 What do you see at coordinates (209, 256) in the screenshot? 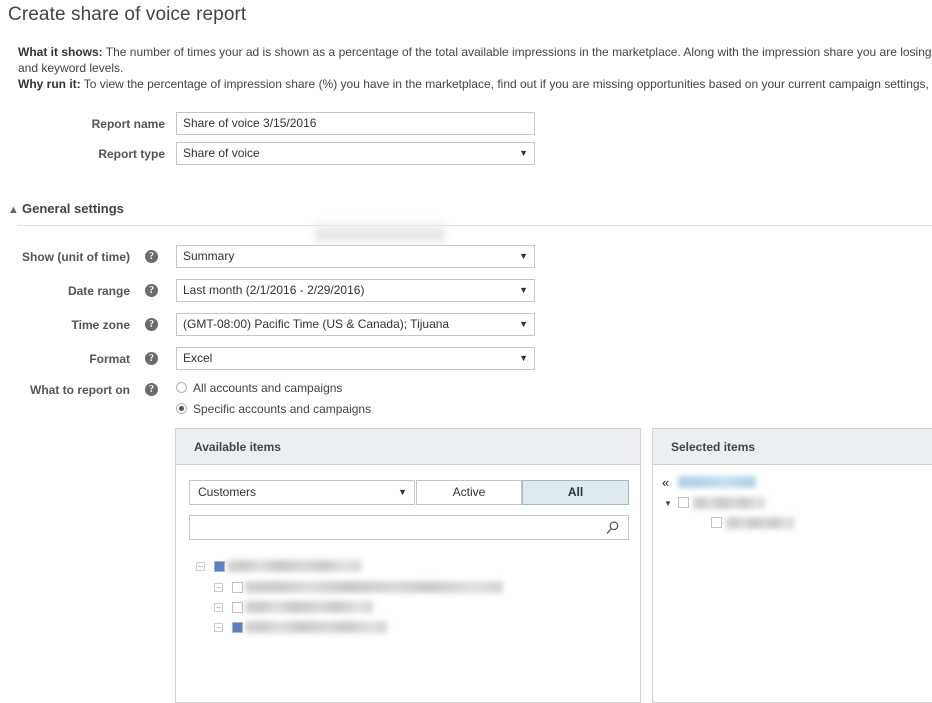
I see `show-unit-of-time-value: Summary` at bounding box center [209, 256].